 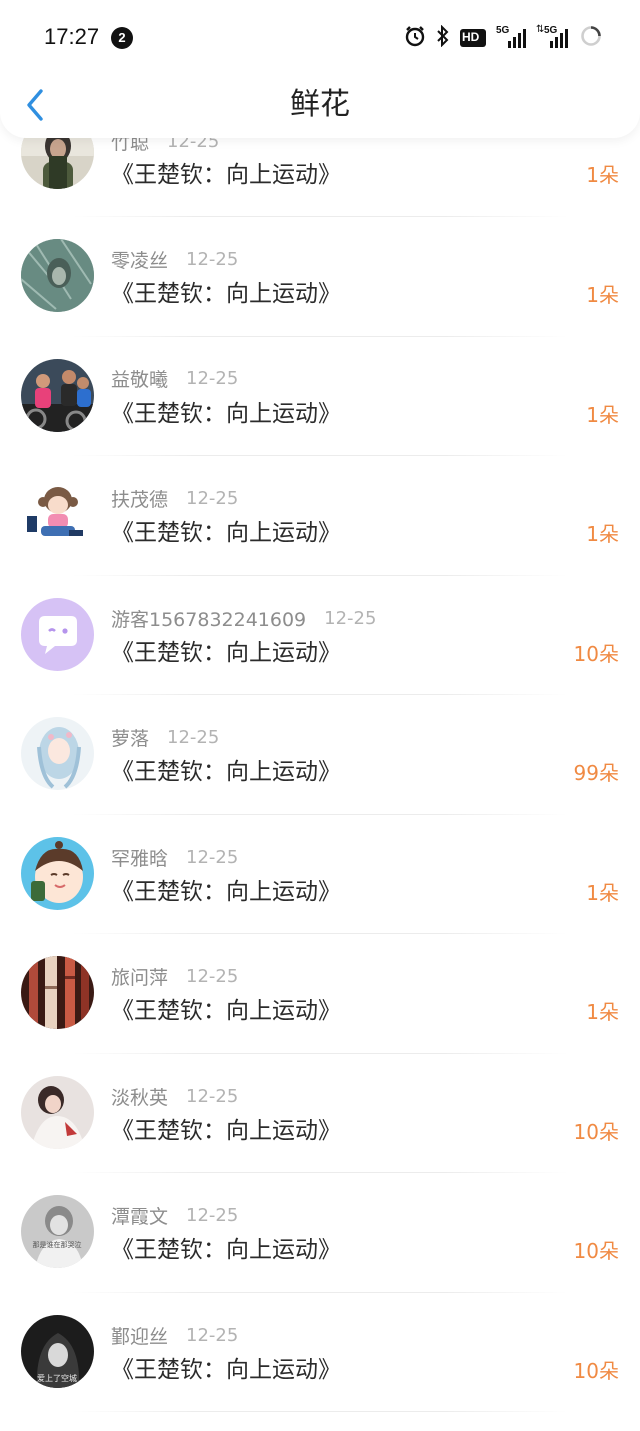 What do you see at coordinates (72, 36) in the screenshot?
I see `status-time: 17:27` at bounding box center [72, 36].